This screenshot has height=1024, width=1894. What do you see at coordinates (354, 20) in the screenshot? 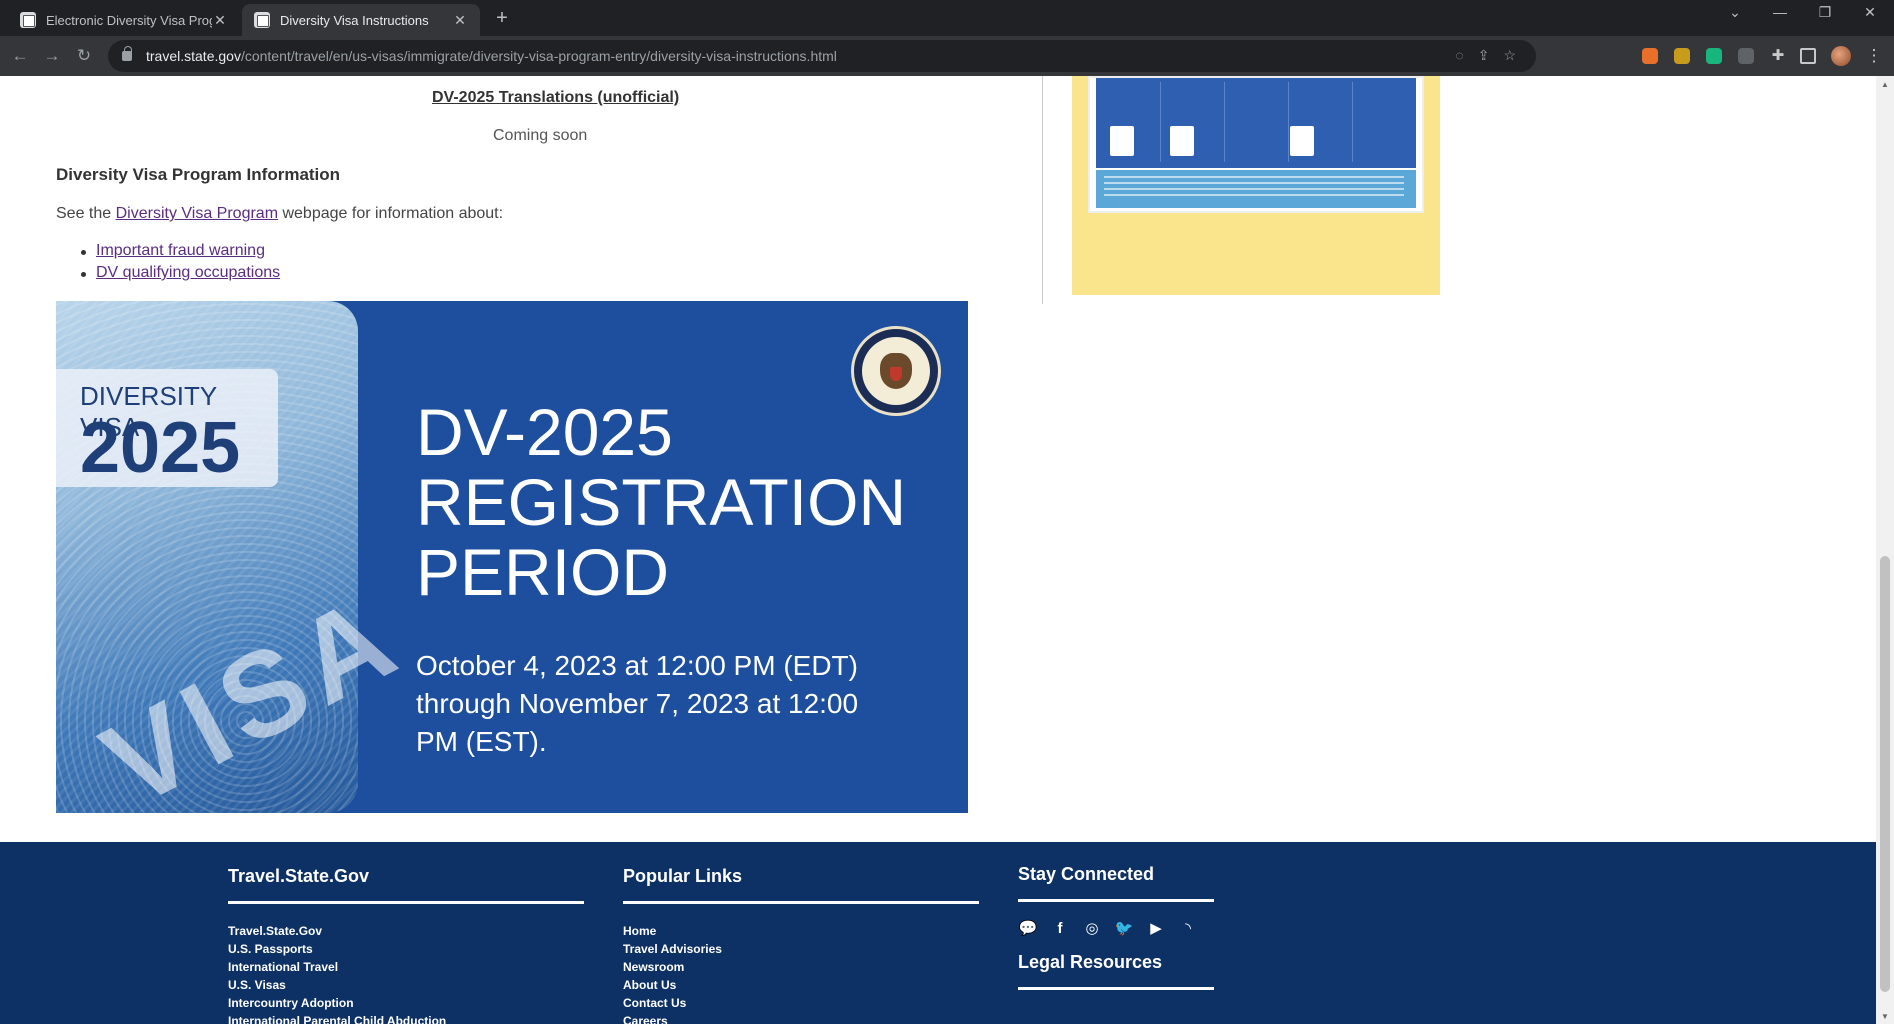
I see `tab-label: Diversity Visa Instructions` at bounding box center [354, 20].